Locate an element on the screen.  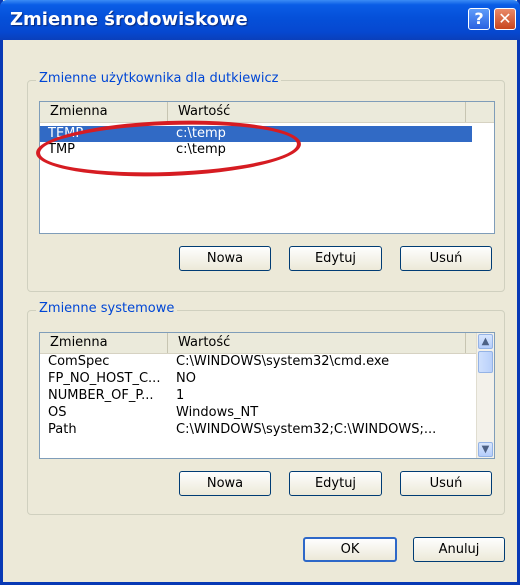
chevron-up-icon: ▲ is located at coordinates (485, 341).